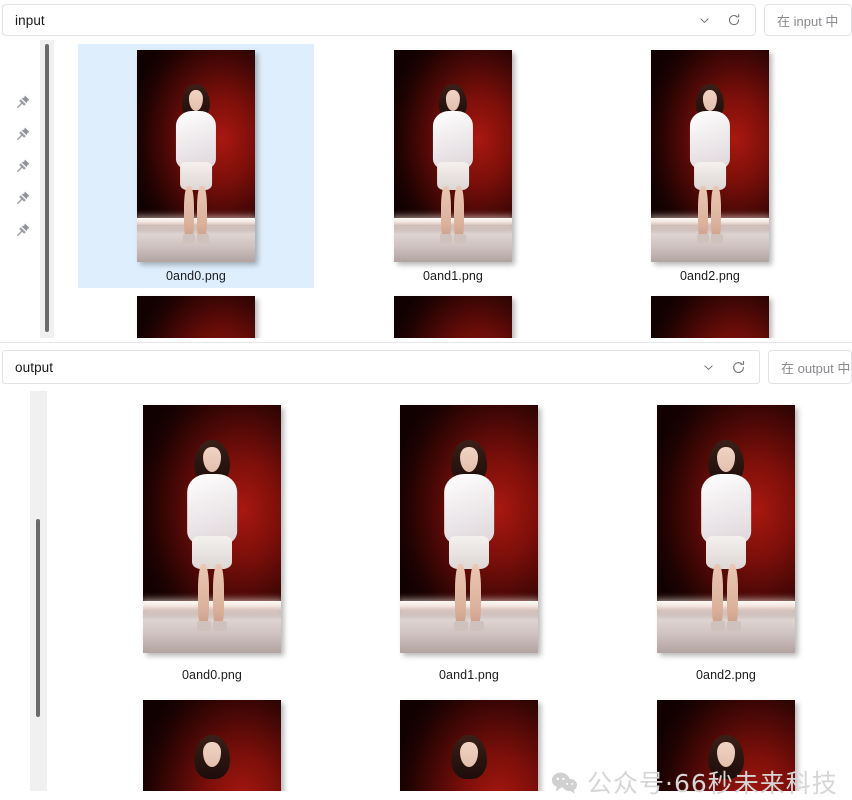 The image size is (852, 800). I want to click on output-address-path-text: output, so click(34, 367).